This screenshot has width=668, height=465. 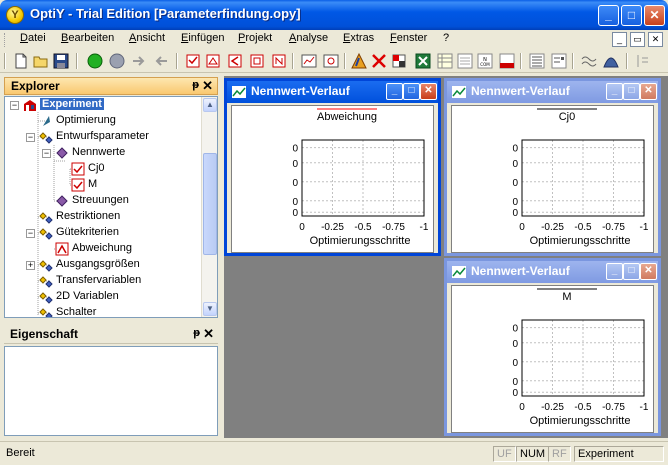 I want to click on menu-ansicht: Ansicht, so click(x=147, y=38).